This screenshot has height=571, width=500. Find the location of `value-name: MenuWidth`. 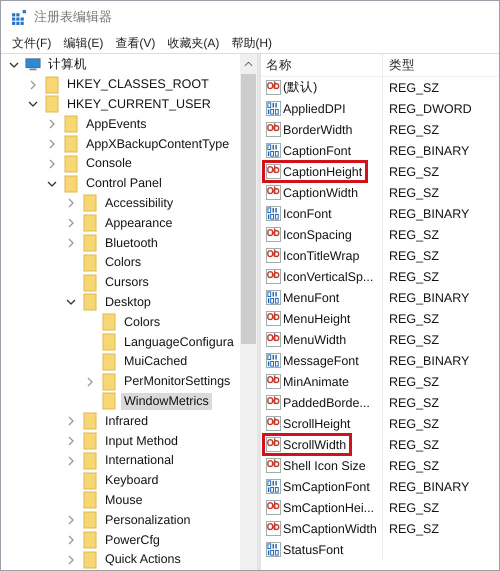

value-name: MenuWidth is located at coordinates (314, 339).